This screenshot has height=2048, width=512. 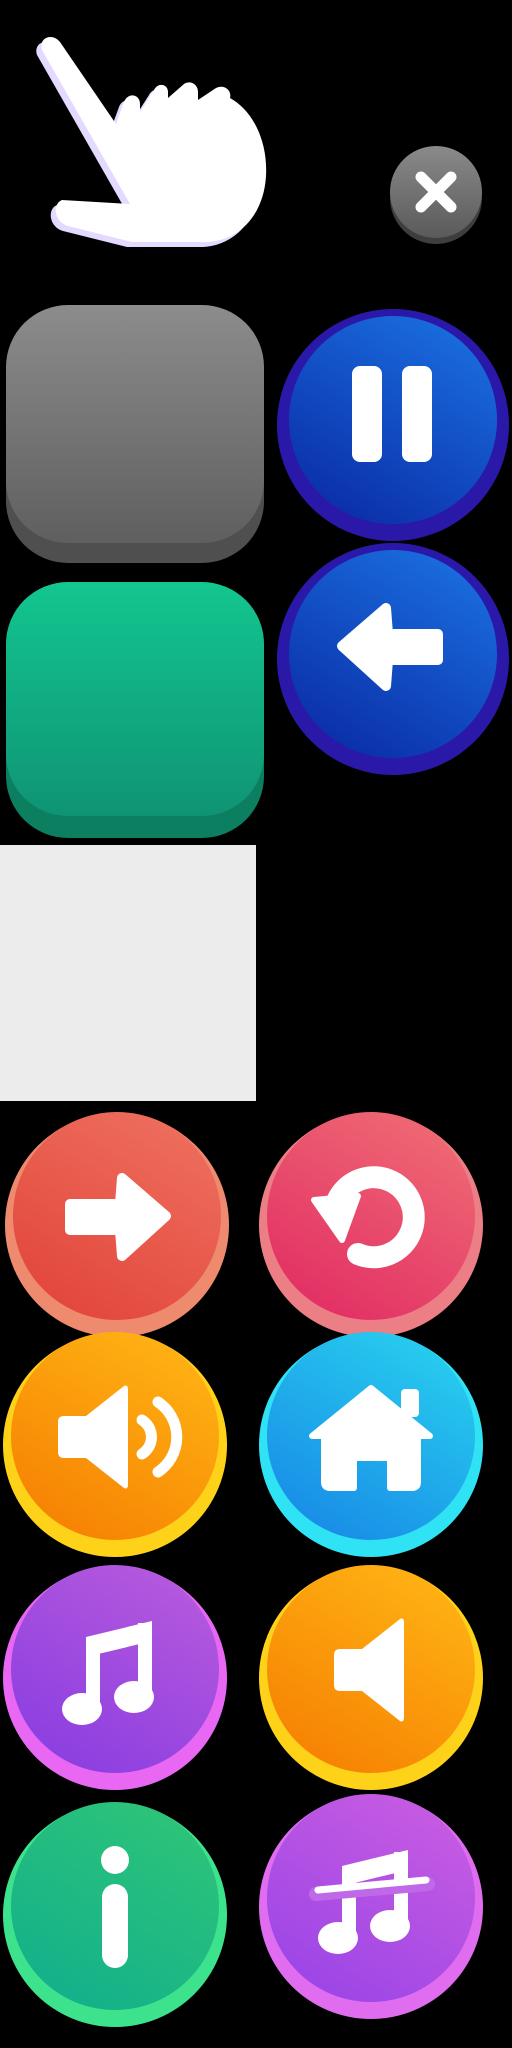 I want to click on close-button, so click(x=436, y=192).